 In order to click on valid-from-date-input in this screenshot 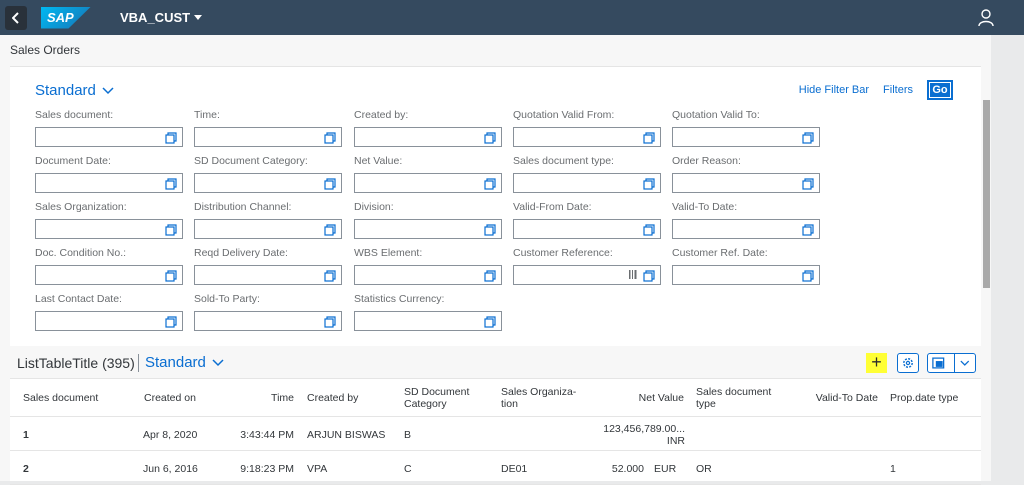, I will do `click(587, 229)`.